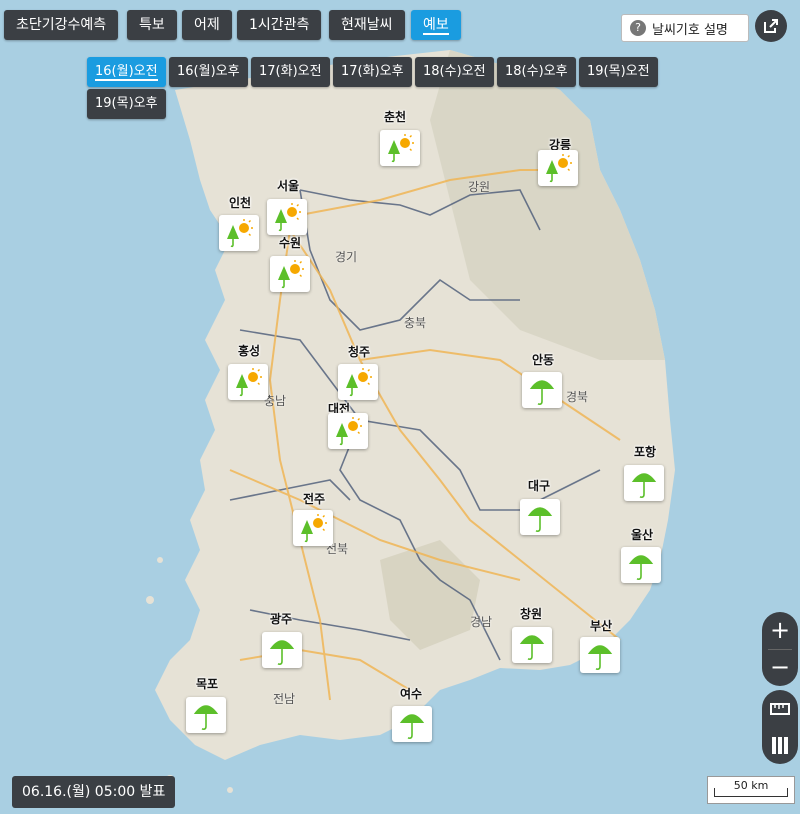 The width and height of the screenshot is (800, 814). I want to click on map-layers-icon, so click(780, 745).